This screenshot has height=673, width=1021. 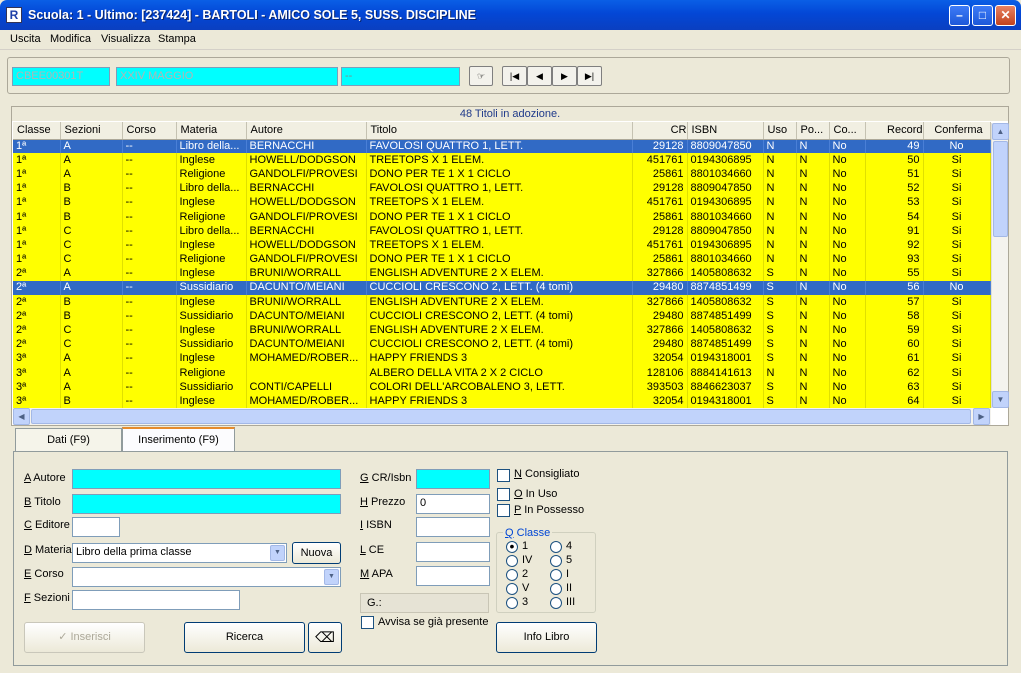 I want to click on isbn-field, so click(x=453, y=527).